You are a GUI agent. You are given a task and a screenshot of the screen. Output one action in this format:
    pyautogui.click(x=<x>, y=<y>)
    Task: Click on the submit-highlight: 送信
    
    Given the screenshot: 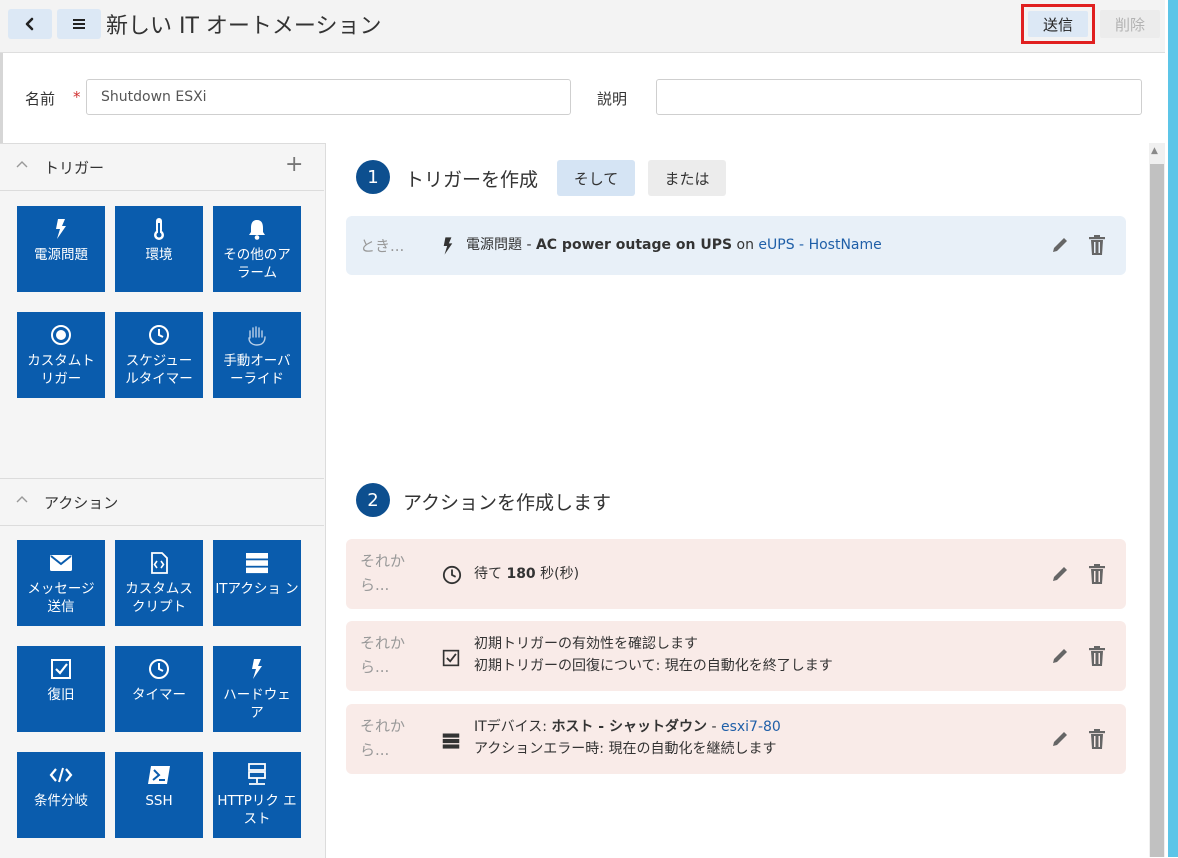 What is the action you would take?
    pyautogui.click(x=1058, y=24)
    